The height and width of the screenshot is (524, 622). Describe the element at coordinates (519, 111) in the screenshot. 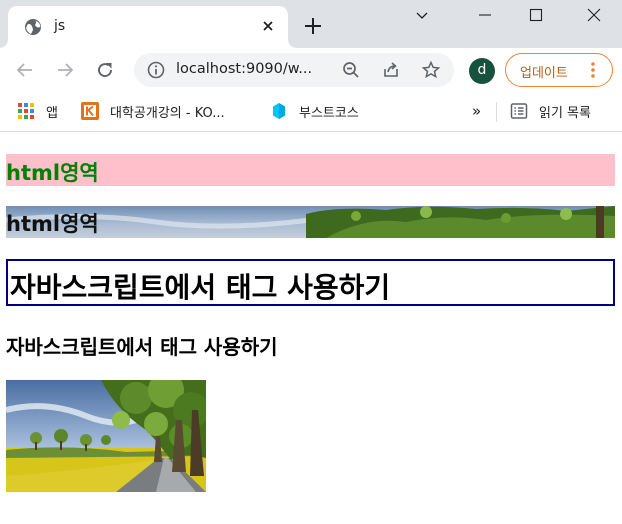

I see `reading-list-icon` at that location.